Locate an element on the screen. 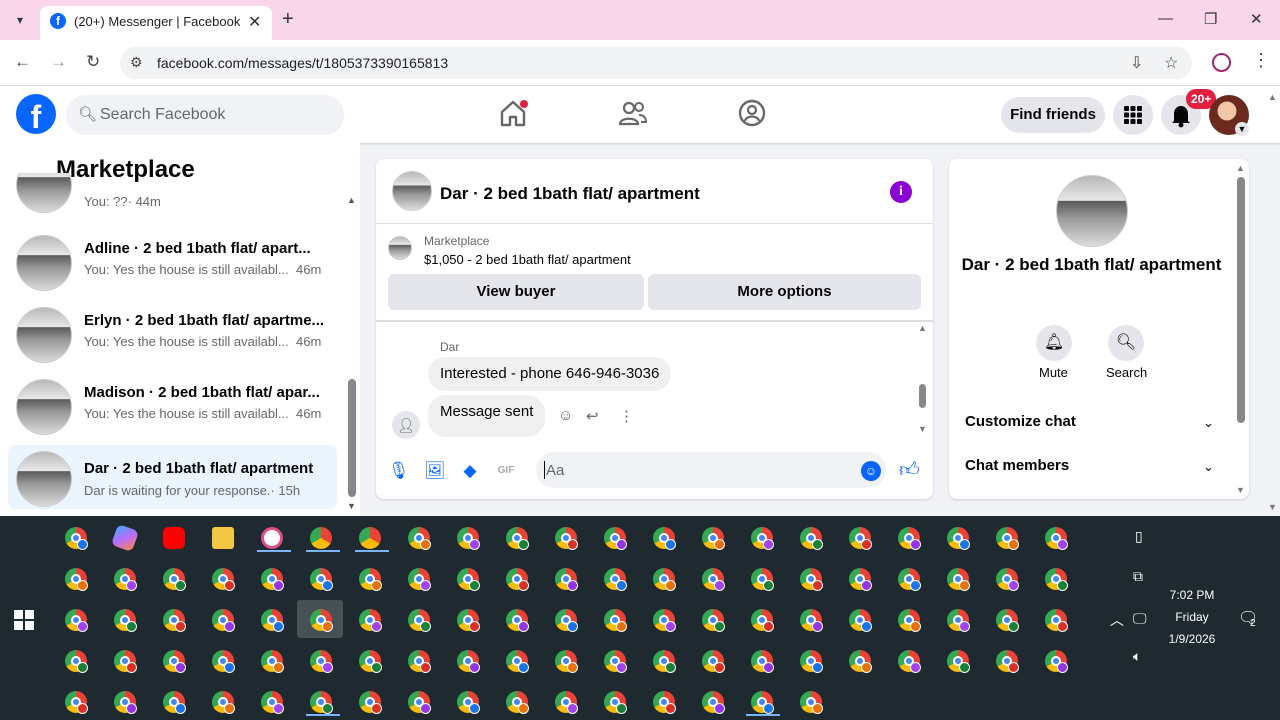 The width and height of the screenshot is (1280, 720). sticker-icon: ◆ is located at coordinates (470, 471).